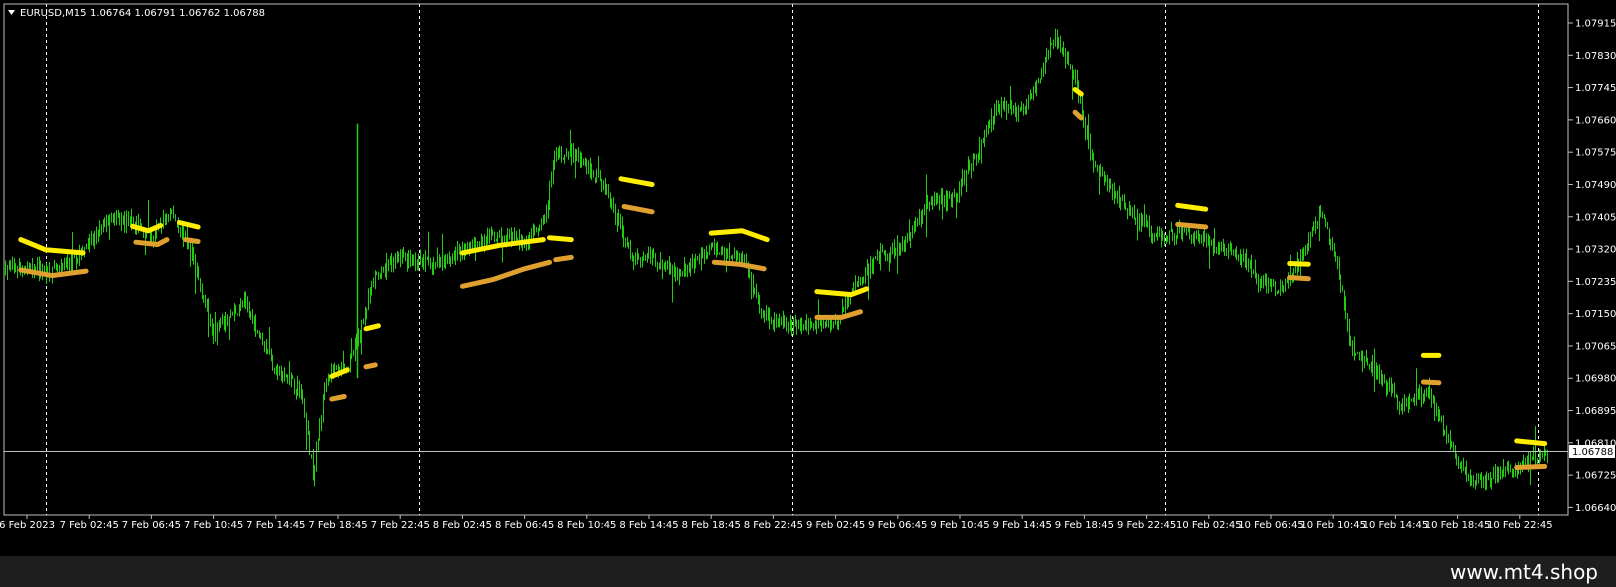 This screenshot has height=587, width=1616. Describe the element at coordinates (1520, 525) in the screenshot. I see `x-tick-label-24: 10 Feb 22:45` at that location.